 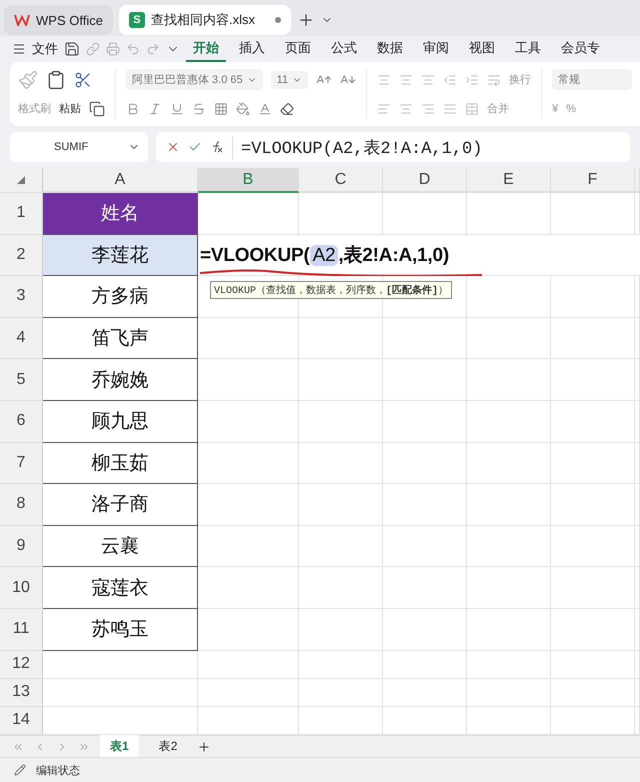 What do you see at coordinates (287, 109) in the screenshot?
I see `eraser-icon` at bounding box center [287, 109].